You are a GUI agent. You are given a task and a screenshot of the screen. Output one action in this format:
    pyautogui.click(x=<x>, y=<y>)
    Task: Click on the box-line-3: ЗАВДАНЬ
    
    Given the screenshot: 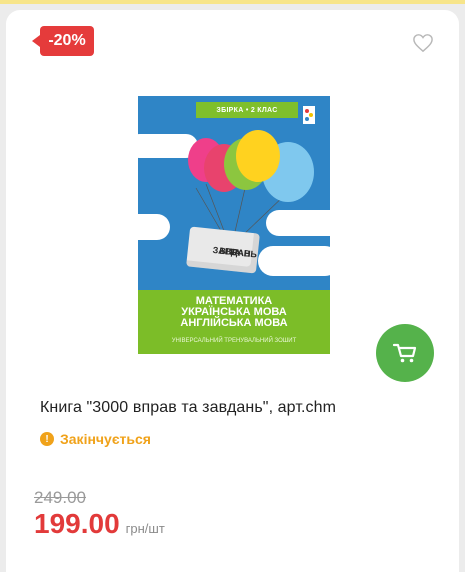 What is the action you would take?
    pyautogui.click(x=235, y=252)
    